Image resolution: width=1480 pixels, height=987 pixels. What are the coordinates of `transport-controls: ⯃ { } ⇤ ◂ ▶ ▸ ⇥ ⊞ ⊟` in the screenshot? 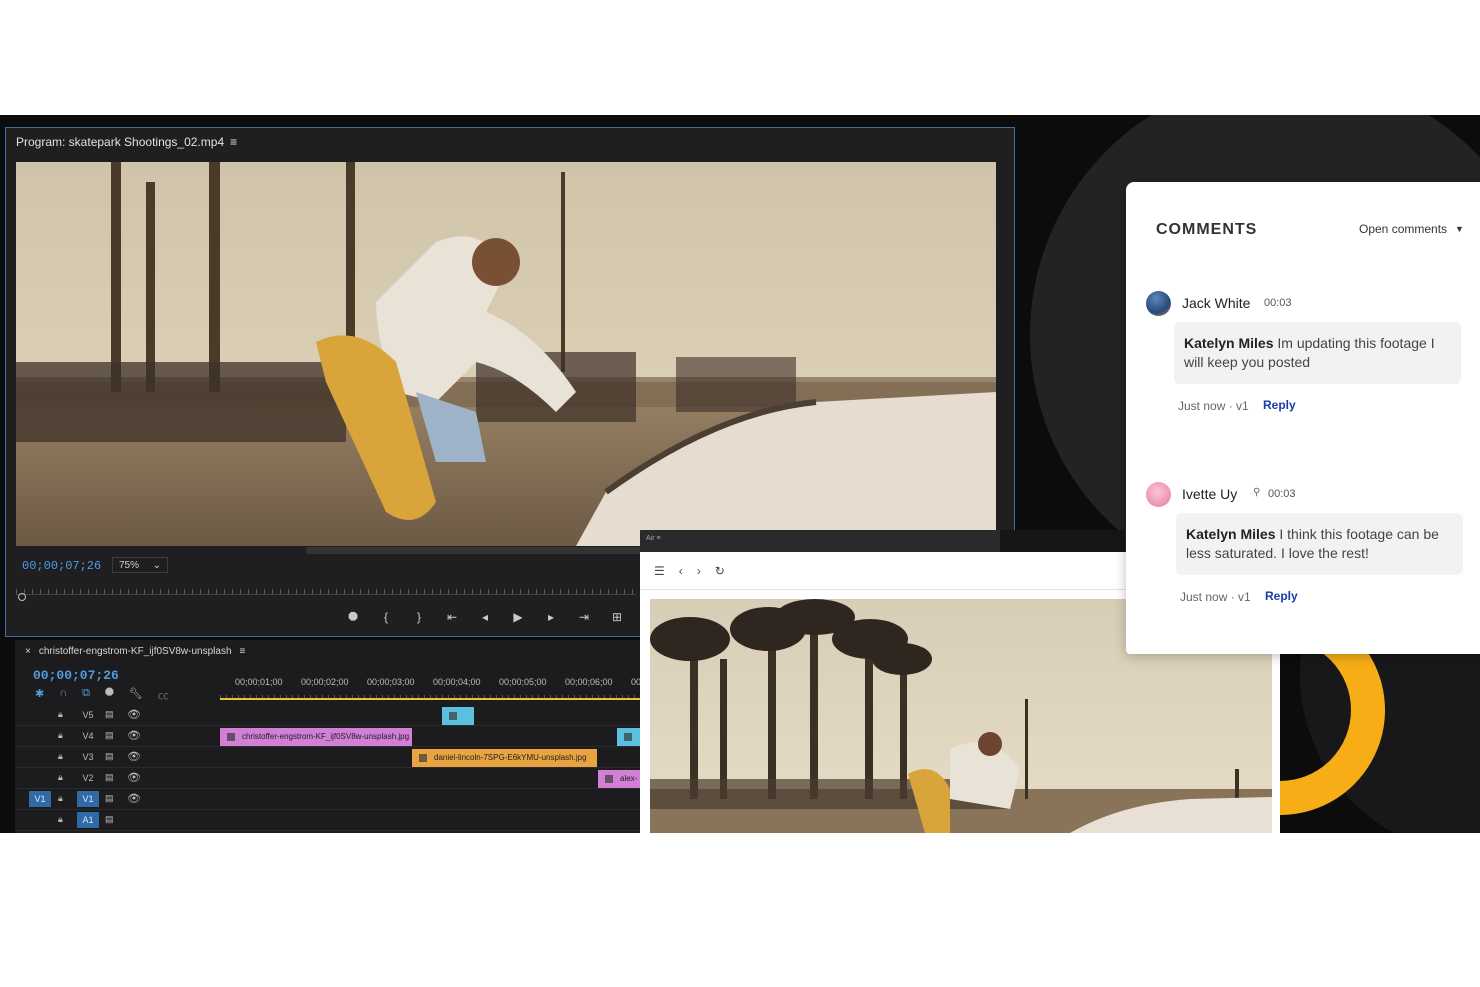 It's located at (501, 617).